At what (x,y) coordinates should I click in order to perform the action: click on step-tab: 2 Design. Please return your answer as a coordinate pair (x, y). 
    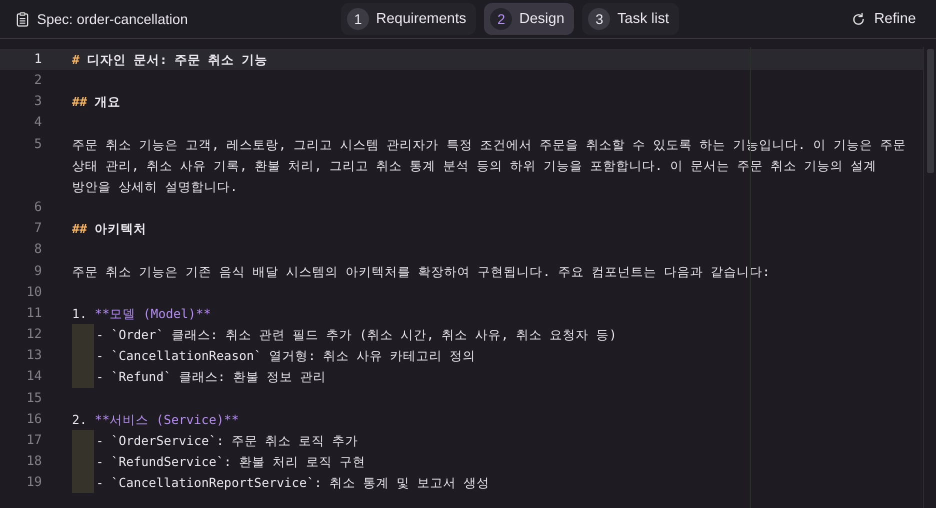
    Looking at the image, I should click on (529, 19).